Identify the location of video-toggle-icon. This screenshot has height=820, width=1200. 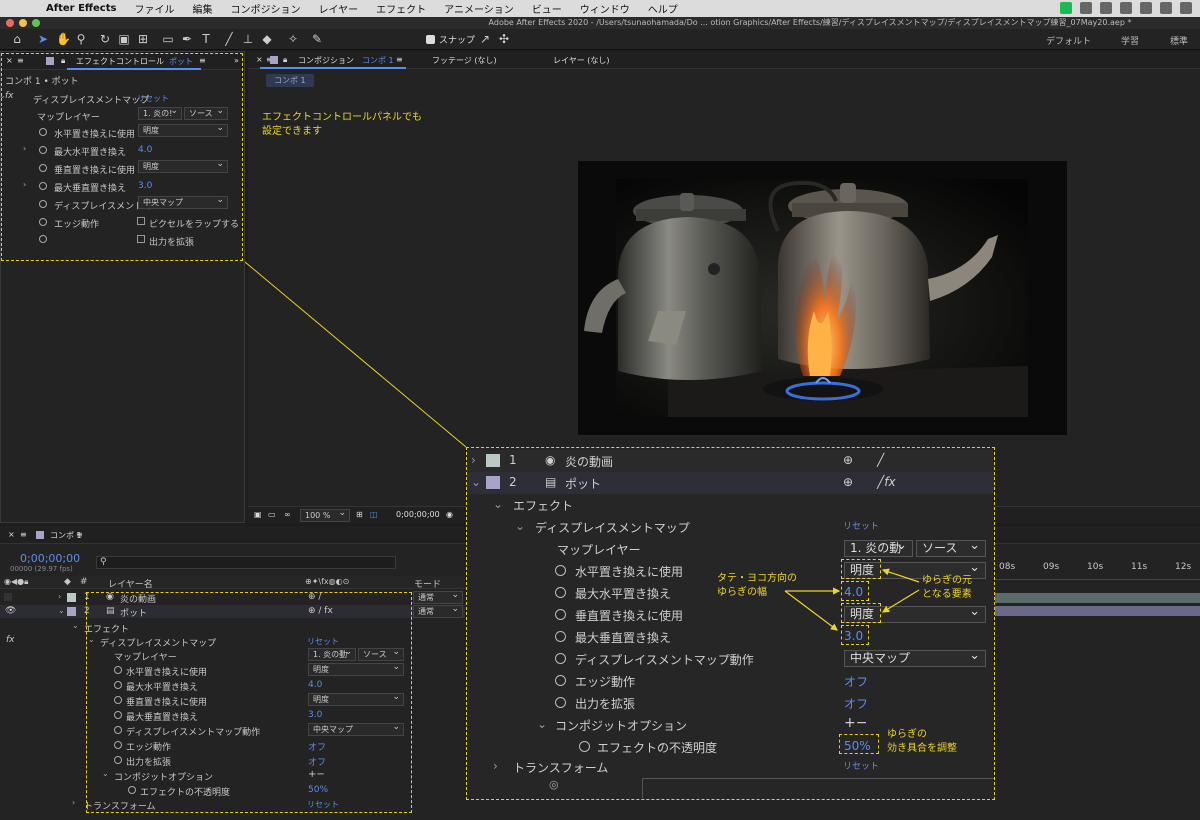
(8, 597).